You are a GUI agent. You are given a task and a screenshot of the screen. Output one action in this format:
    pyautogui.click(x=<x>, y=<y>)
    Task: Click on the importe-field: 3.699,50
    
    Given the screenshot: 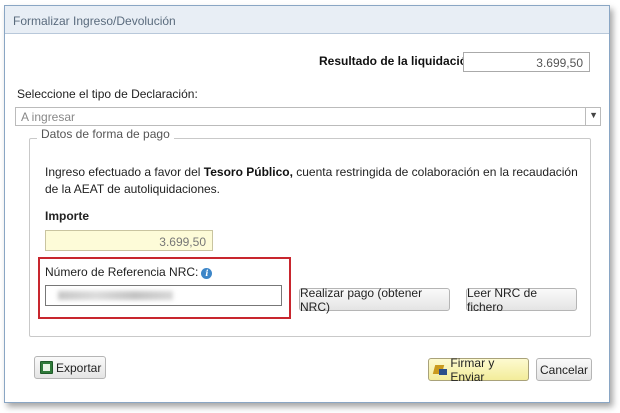 What is the action you would take?
    pyautogui.click(x=129, y=240)
    